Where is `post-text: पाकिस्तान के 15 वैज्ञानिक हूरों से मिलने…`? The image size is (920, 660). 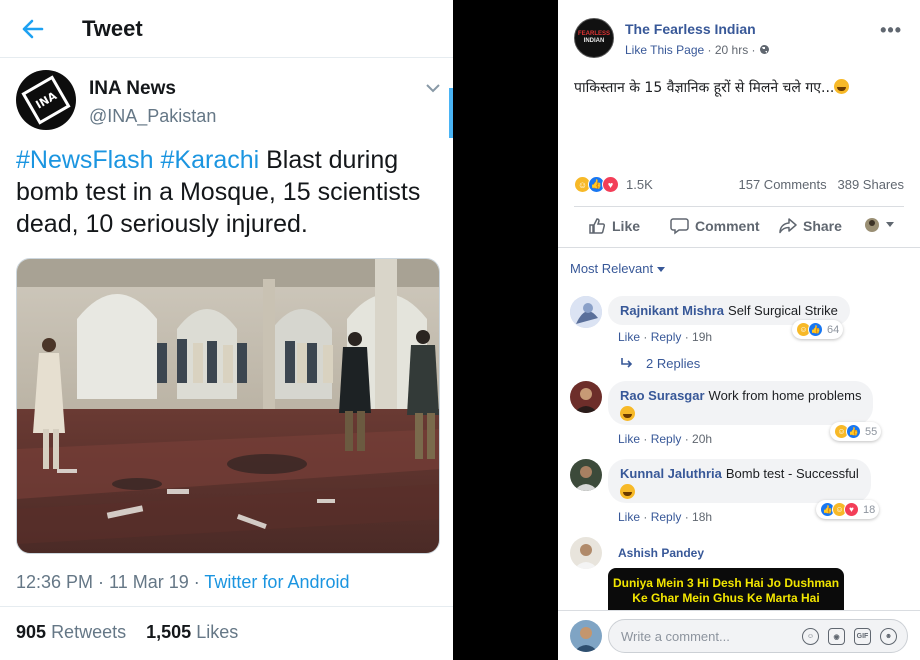
post-text: पाकिस्तान के 15 वैज्ञानिक हूरों से मिलने… is located at coordinates (712, 87).